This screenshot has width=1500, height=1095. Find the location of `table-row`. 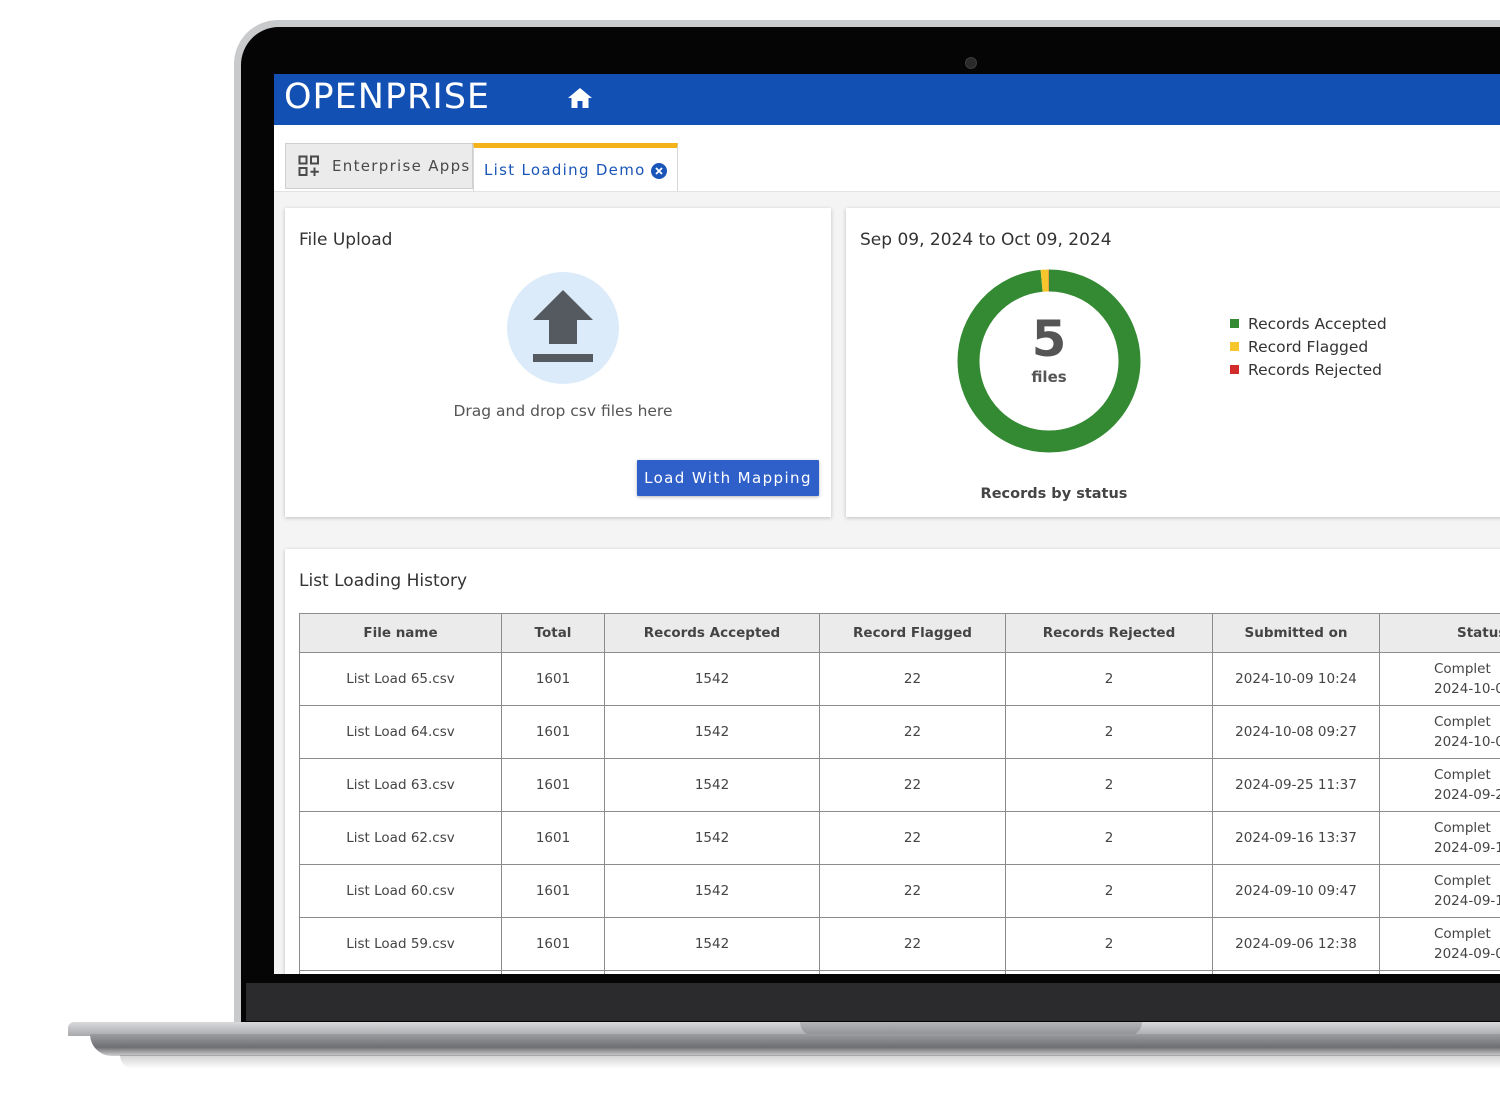

table-row is located at coordinates (899, 972).